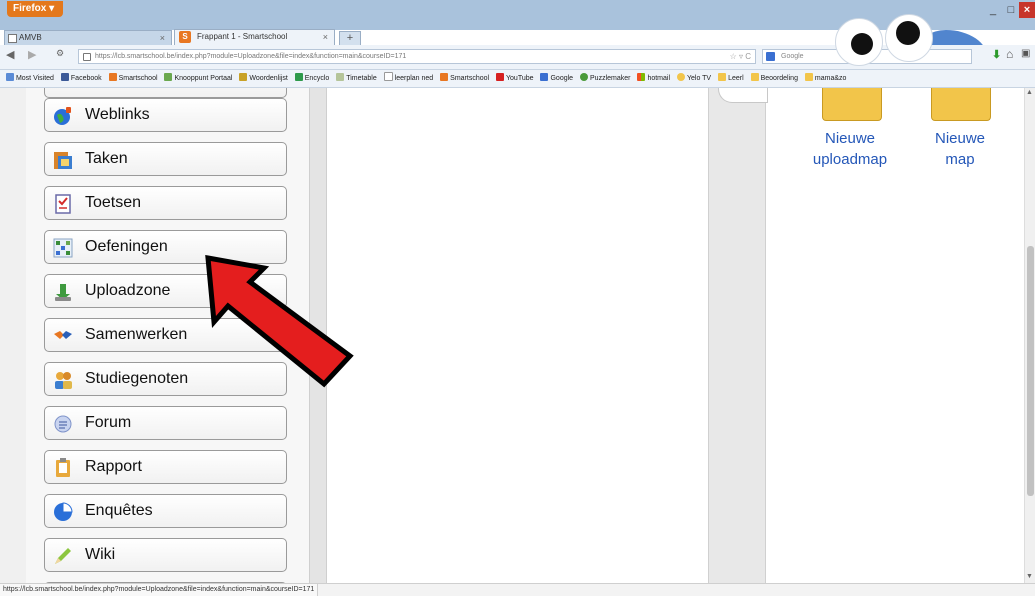 This screenshot has height=596, width=1035. Describe the element at coordinates (63, 556) in the screenshot. I see `pencil-icon` at that location.